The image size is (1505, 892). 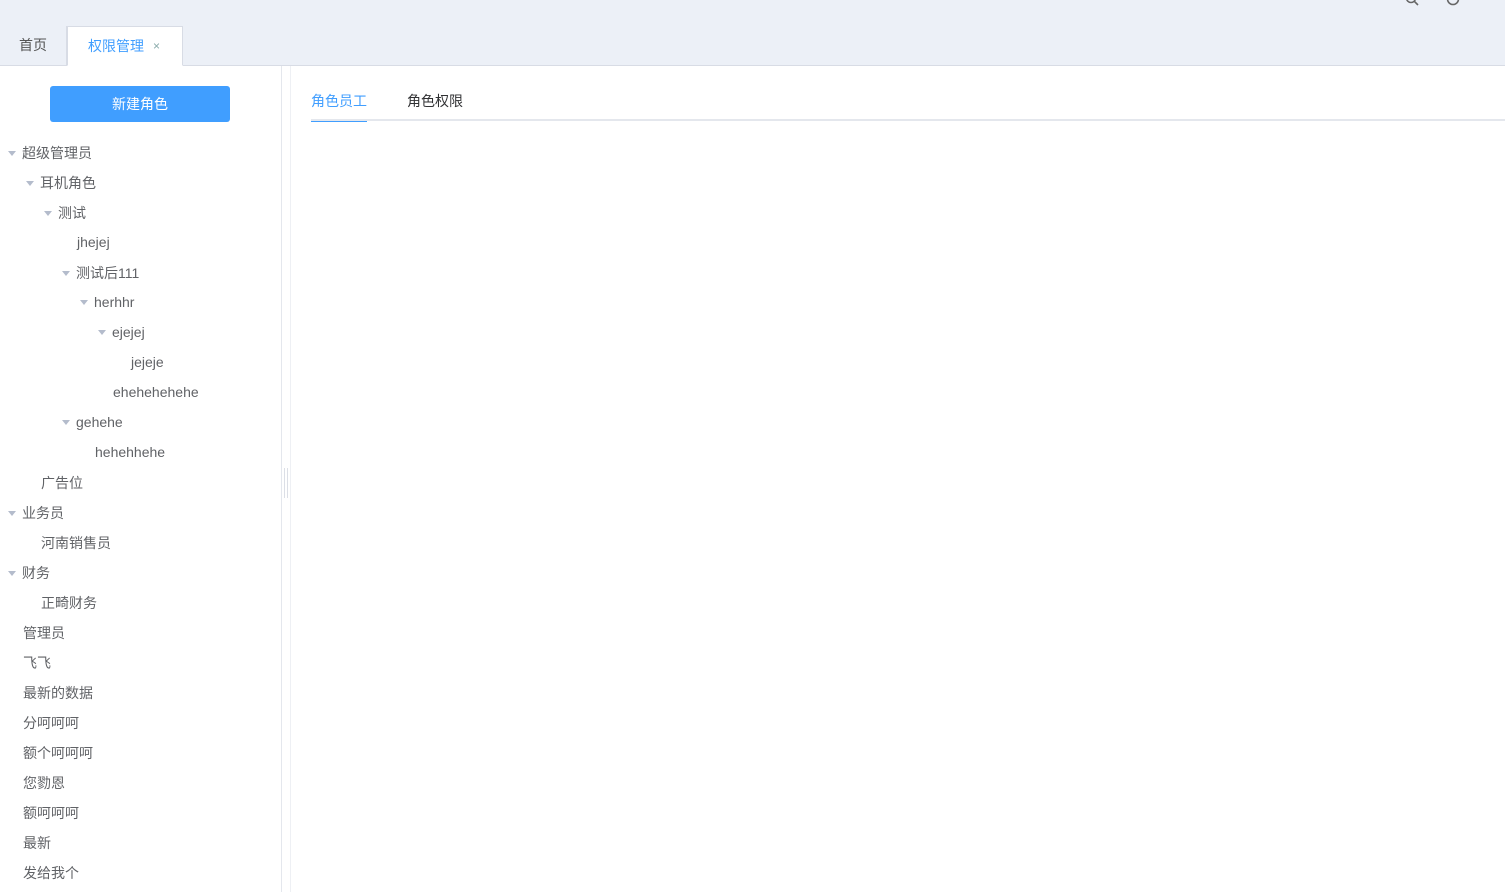 I want to click on tree-node-label: 管理员, so click(x=44, y=633).